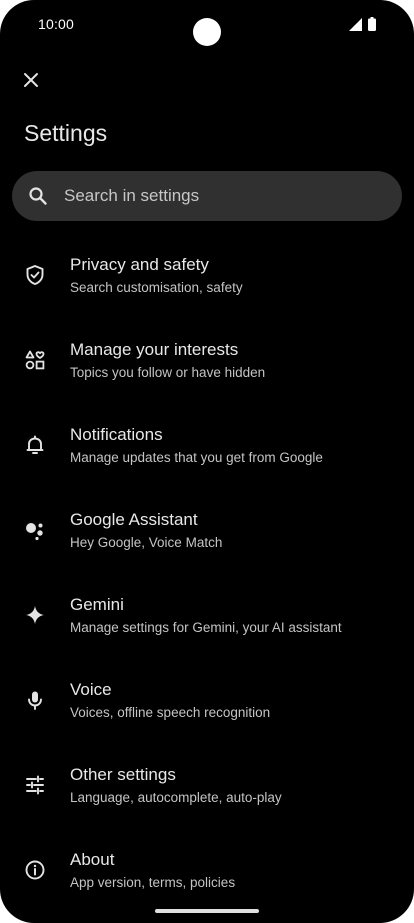 The image size is (414, 923). Describe the element at coordinates (35, 870) in the screenshot. I see `info-icon` at that location.